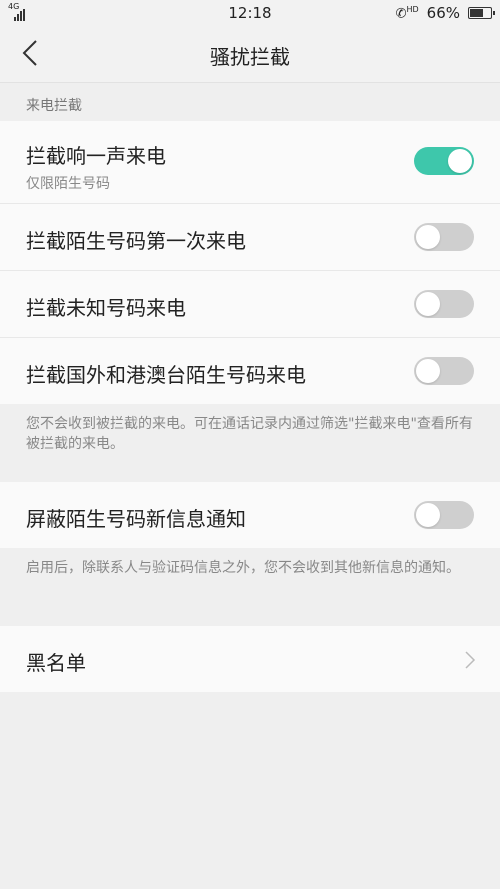 This screenshot has width=500, height=889. What do you see at coordinates (444, 515) in the screenshot?
I see `toggle-block-stranger-messages` at bounding box center [444, 515].